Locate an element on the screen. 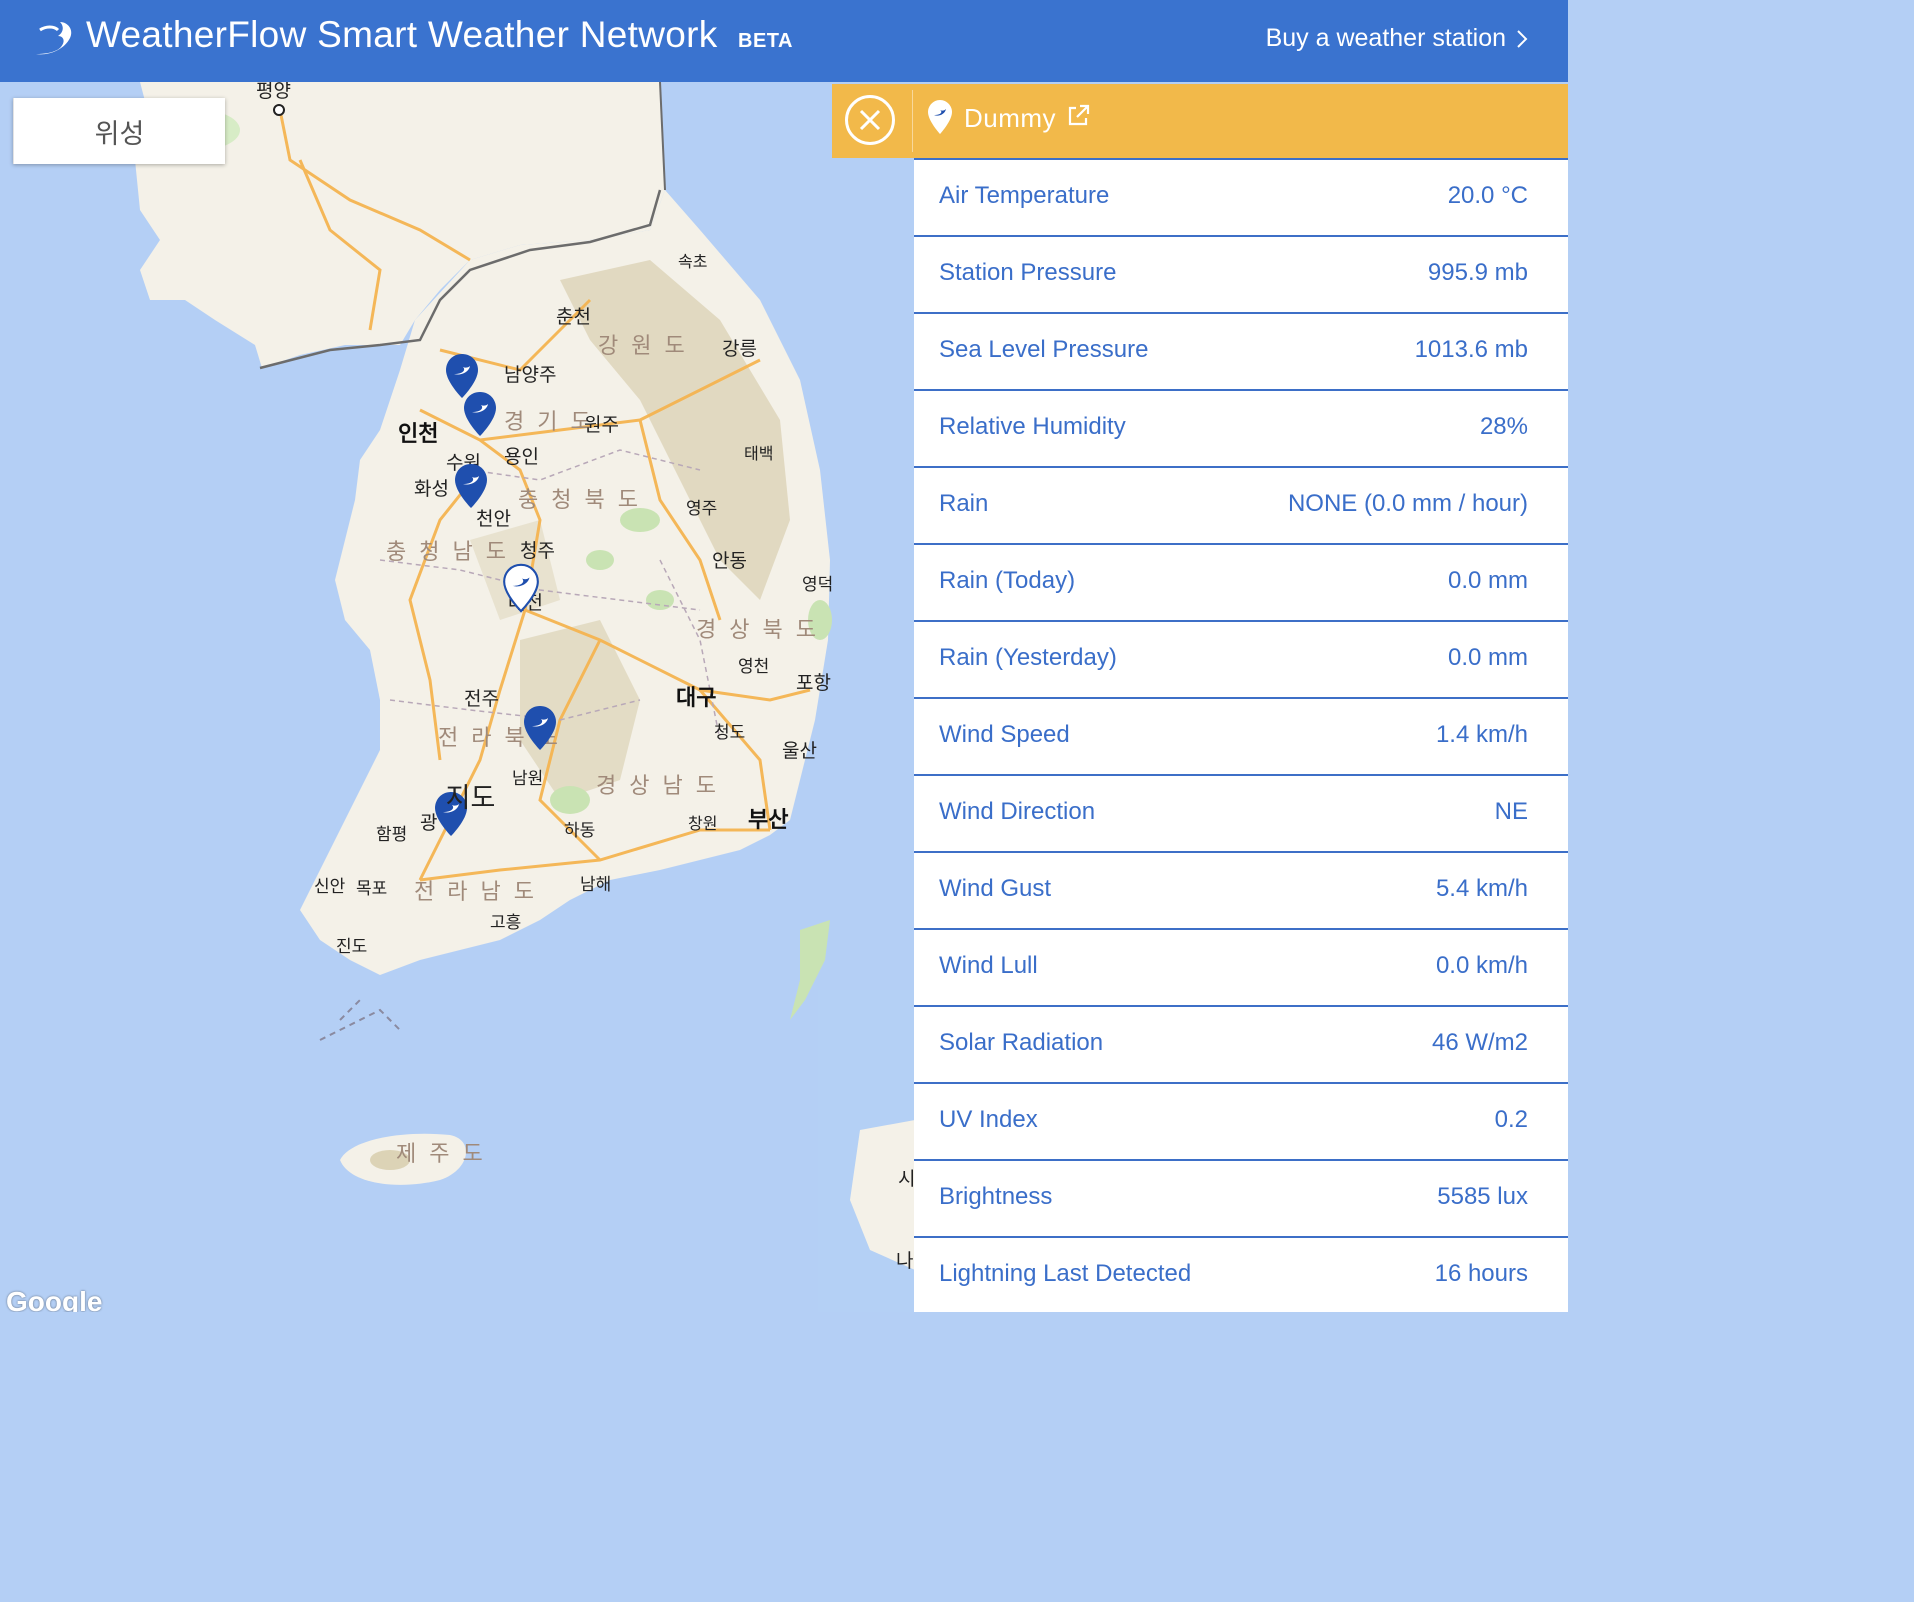 The height and width of the screenshot is (1602, 1914). observation-label: Wind Speed is located at coordinates (1004, 734).